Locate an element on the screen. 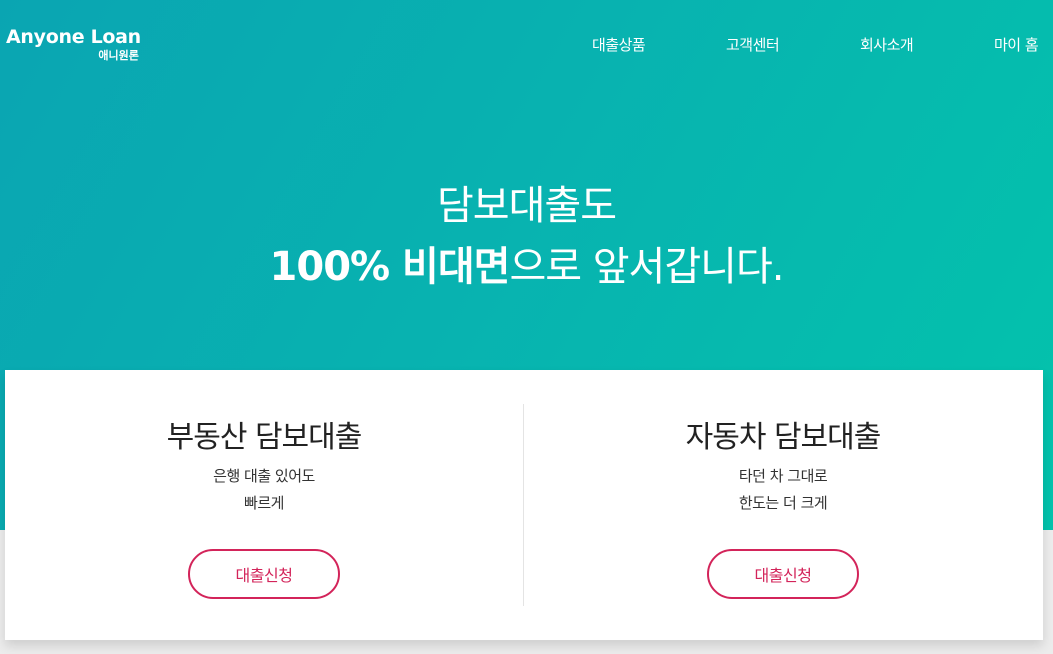 This screenshot has width=1053, height=654. hero-headline-line1: 담보대출도 is located at coordinates (527, 206).